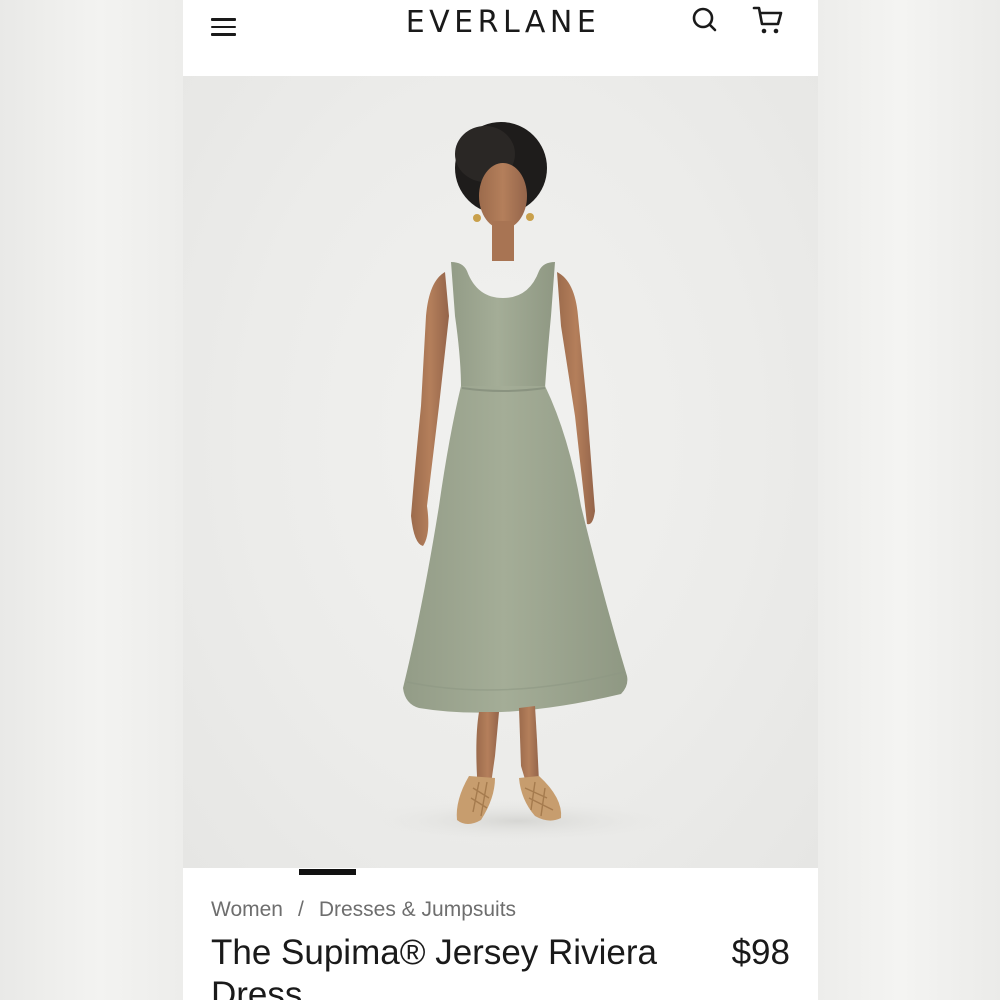  I want to click on site-header: EVERLANE, so click(500, 38).